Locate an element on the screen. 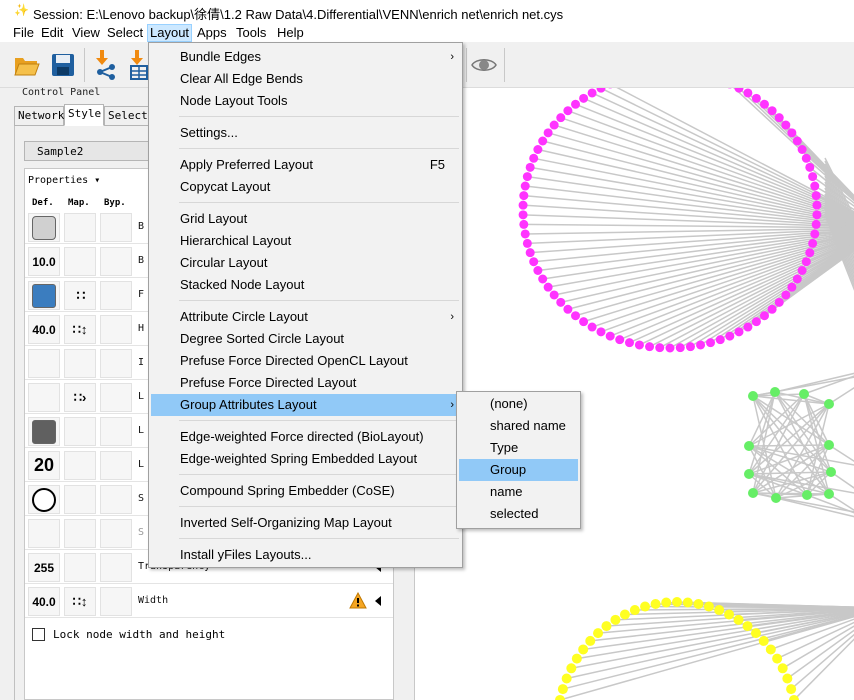 The image size is (854, 700). submenu-item-group: Group is located at coordinates (518, 470).